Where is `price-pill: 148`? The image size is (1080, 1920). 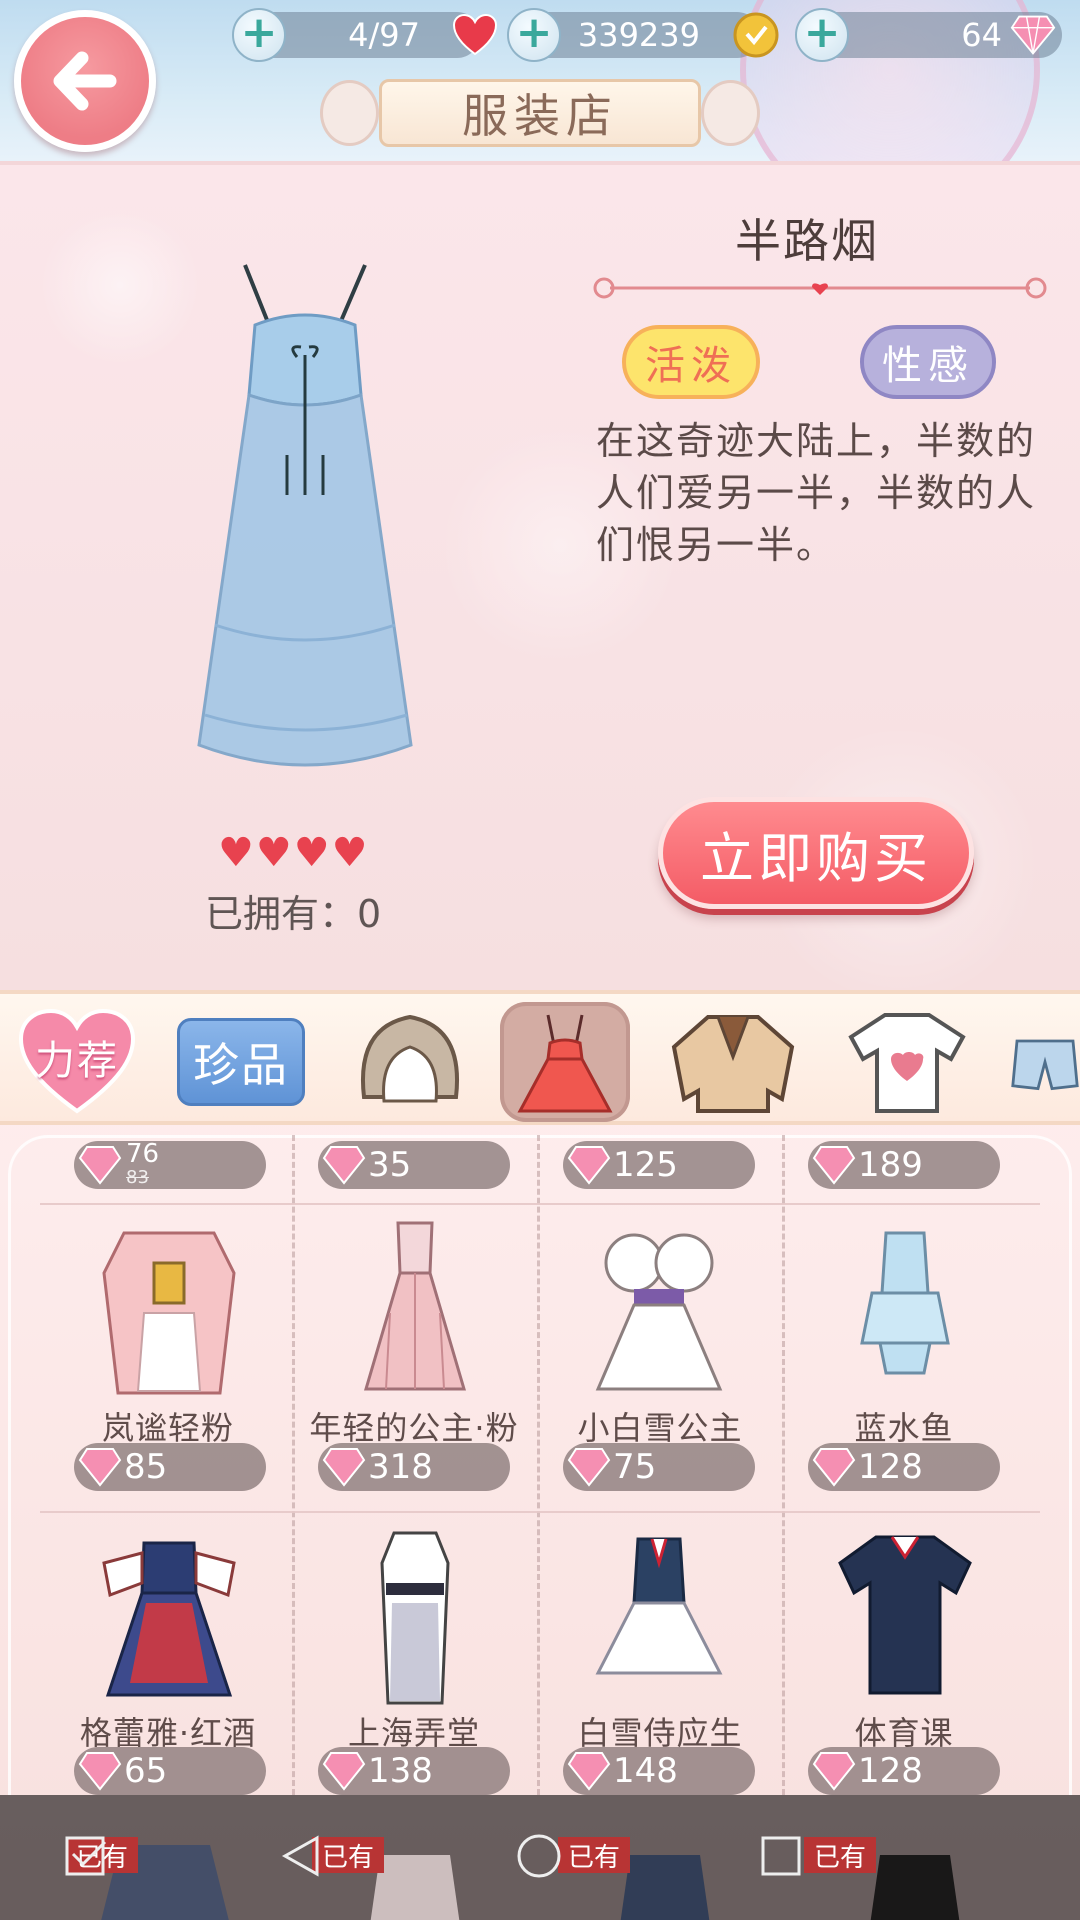 price-pill: 148 is located at coordinates (659, 1771).